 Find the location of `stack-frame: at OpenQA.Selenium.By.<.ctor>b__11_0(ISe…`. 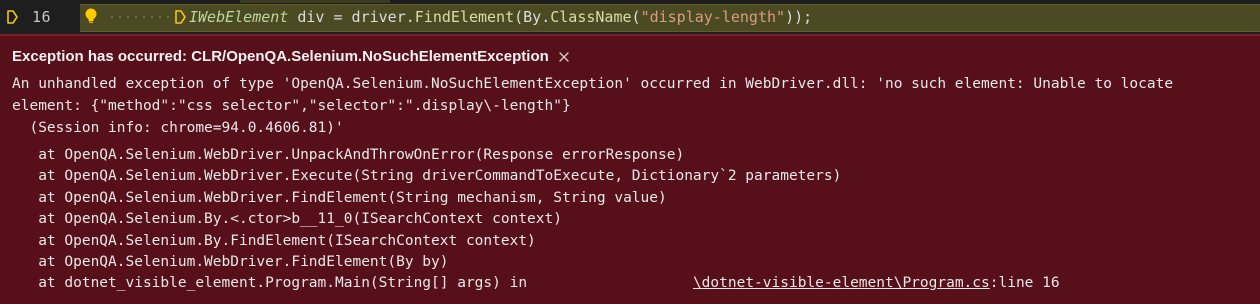

stack-frame: at OpenQA.Selenium.By.<.ctor>b__11_0(ISe… is located at coordinates (287, 219).